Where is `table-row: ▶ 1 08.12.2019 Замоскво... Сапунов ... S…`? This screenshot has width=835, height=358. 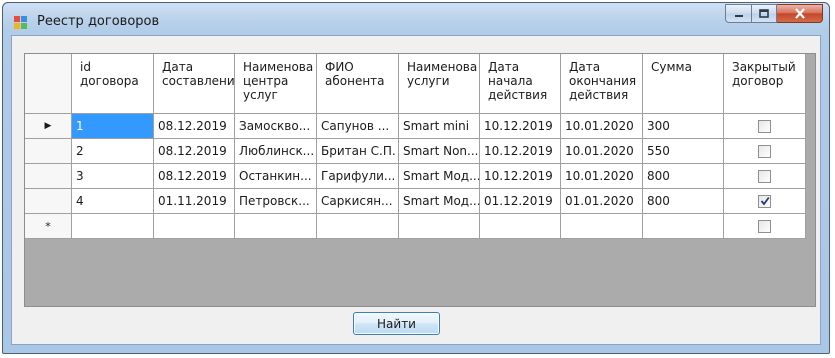
table-row: ▶ 1 08.12.2019 Замоскво... Сапунов ... S… is located at coordinates (415, 126).